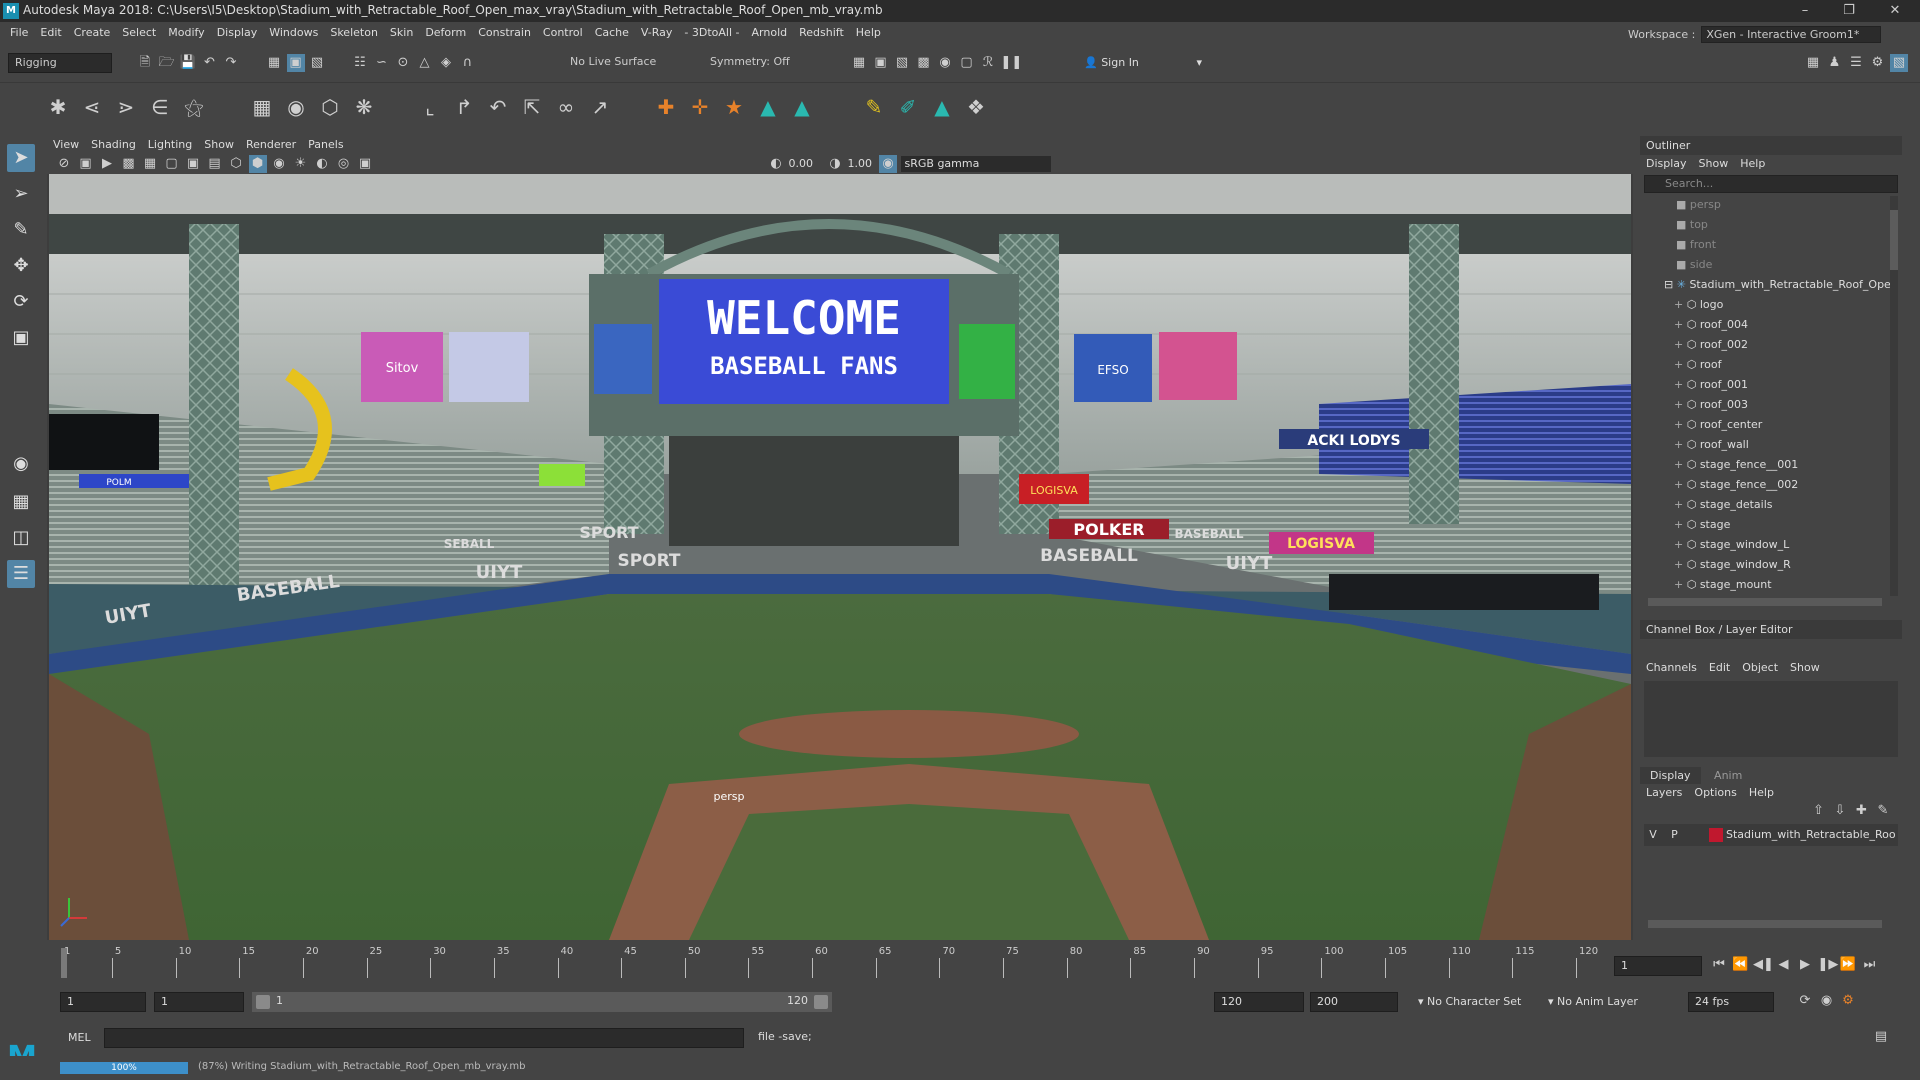 The width and height of the screenshot is (1920, 1080). Describe the element at coordinates (464, 107) in the screenshot. I see `aim-constraint-icon: ↱` at that location.